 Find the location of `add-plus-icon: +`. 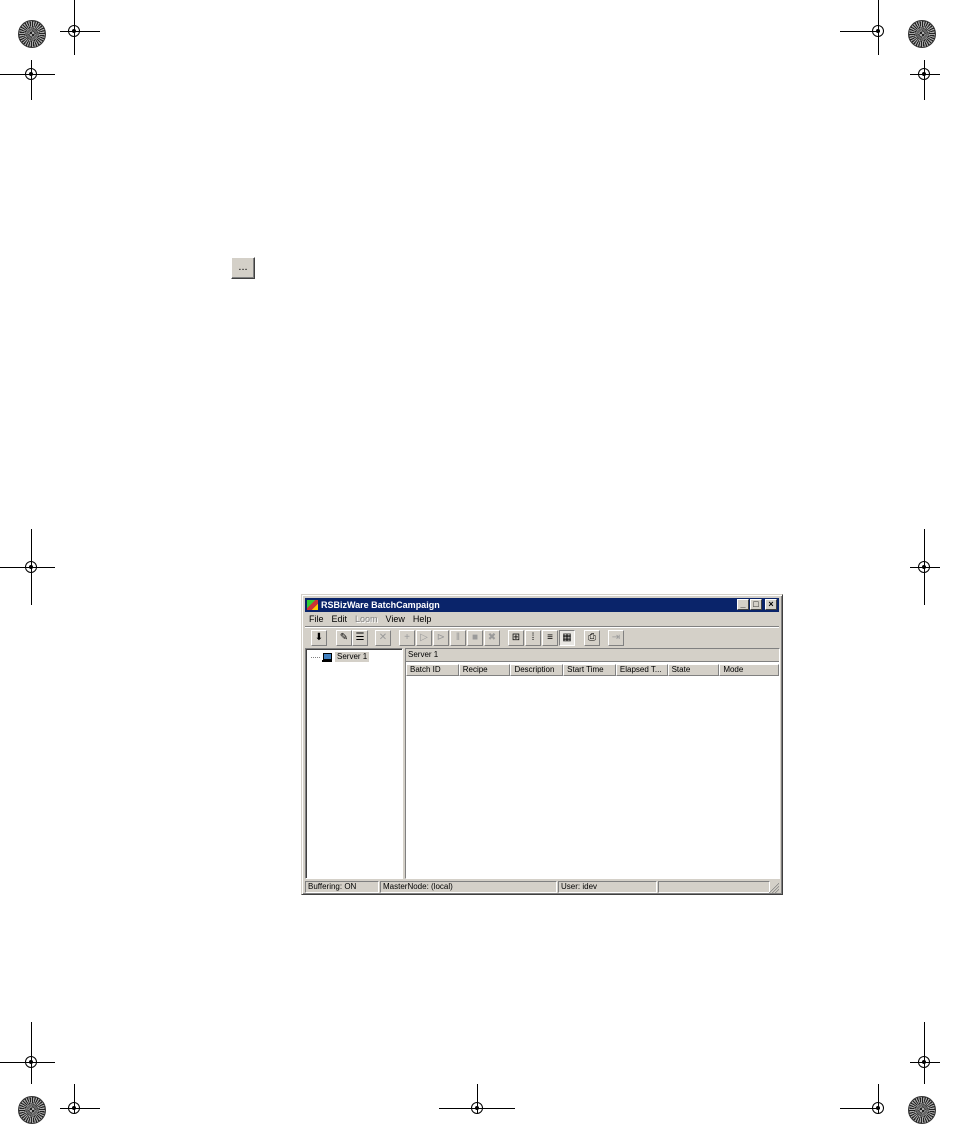

add-plus-icon: + is located at coordinates (407, 638).